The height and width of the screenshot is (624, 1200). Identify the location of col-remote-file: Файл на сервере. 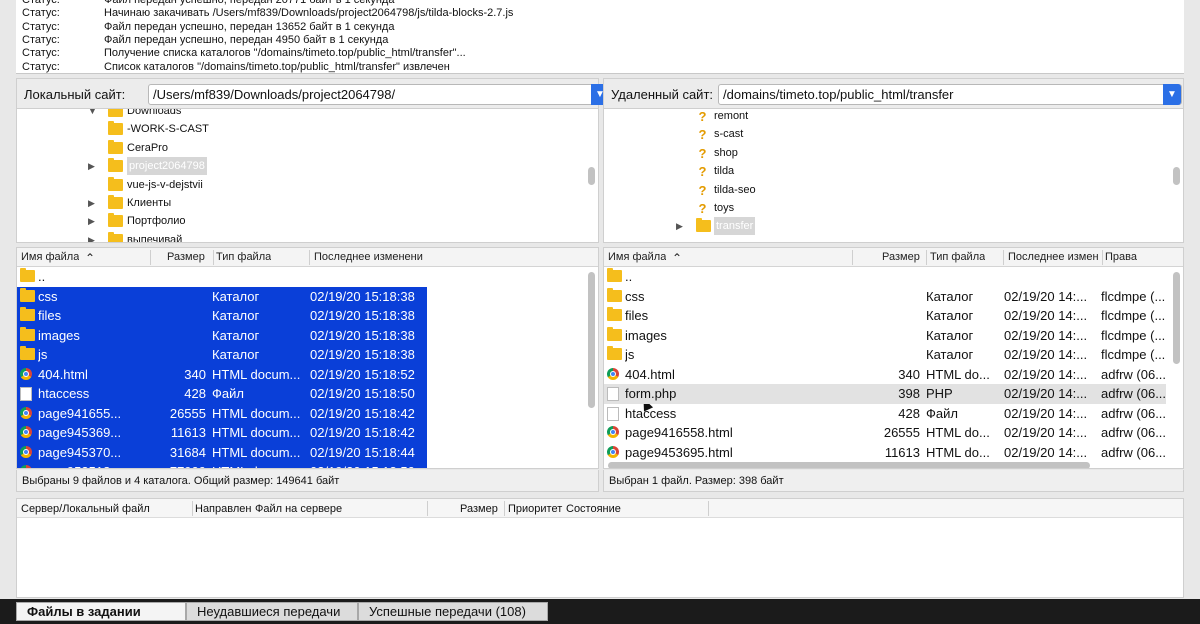
(298, 509).